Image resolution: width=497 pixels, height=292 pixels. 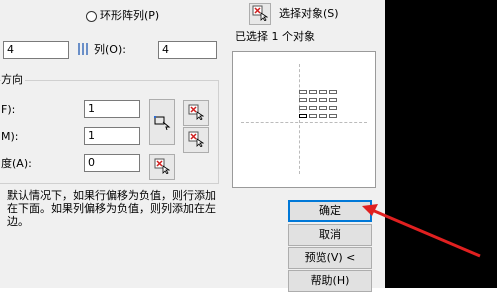 I want to click on pick-offset-icon, so click(x=163, y=123).